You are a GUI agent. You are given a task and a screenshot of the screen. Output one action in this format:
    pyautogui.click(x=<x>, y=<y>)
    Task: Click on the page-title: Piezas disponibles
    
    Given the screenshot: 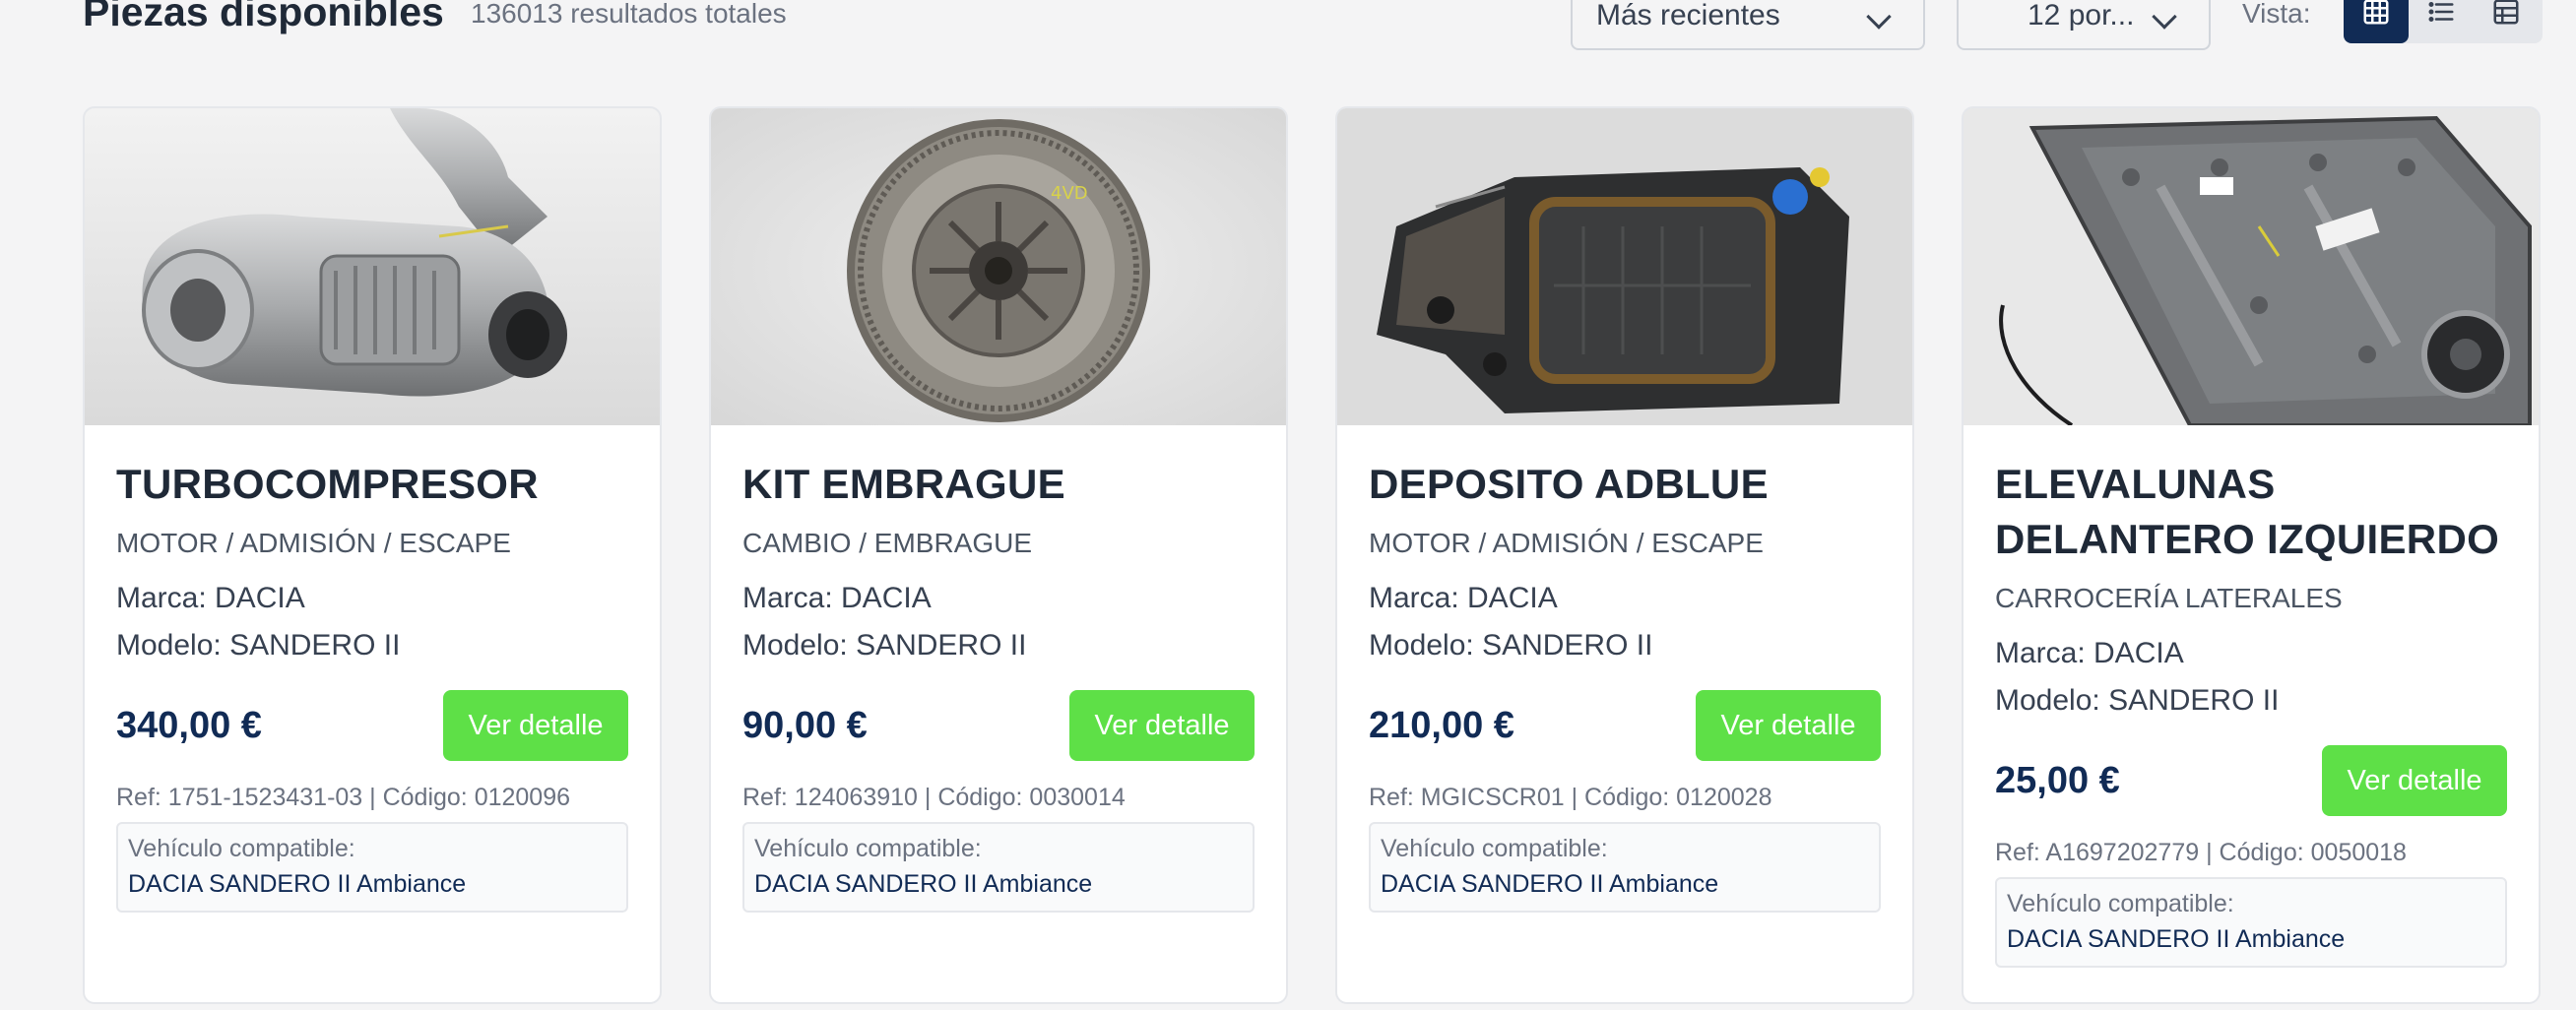 What is the action you would take?
    pyautogui.click(x=263, y=17)
    